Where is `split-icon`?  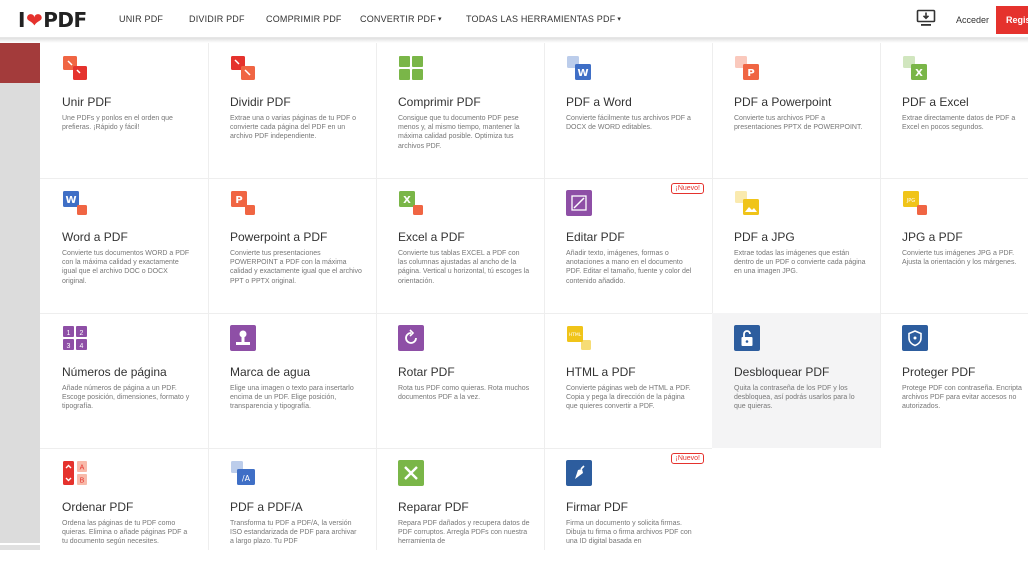 split-icon is located at coordinates (243, 68).